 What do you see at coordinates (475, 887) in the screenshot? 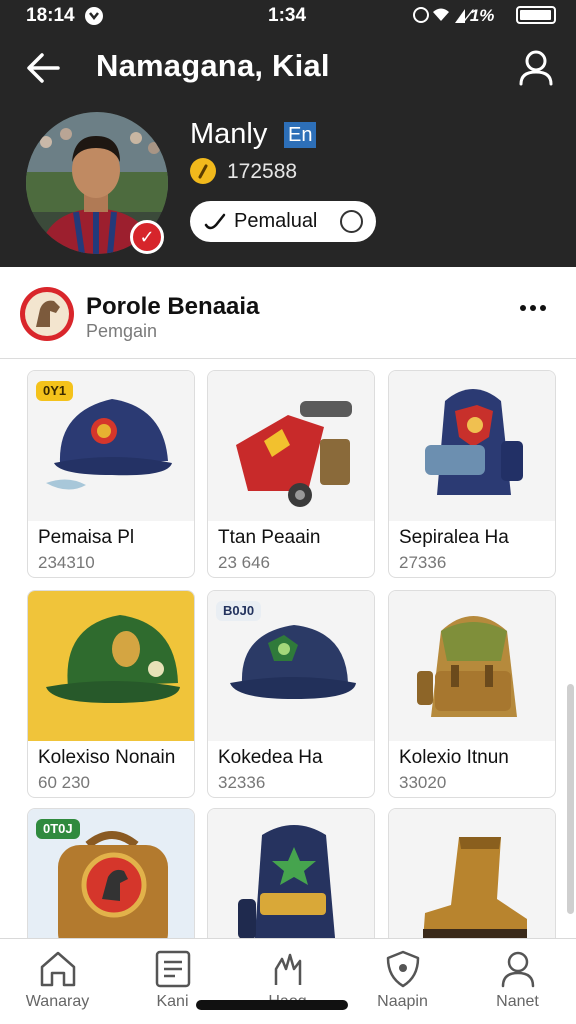
I see `boot-icon` at bounding box center [475, 887].